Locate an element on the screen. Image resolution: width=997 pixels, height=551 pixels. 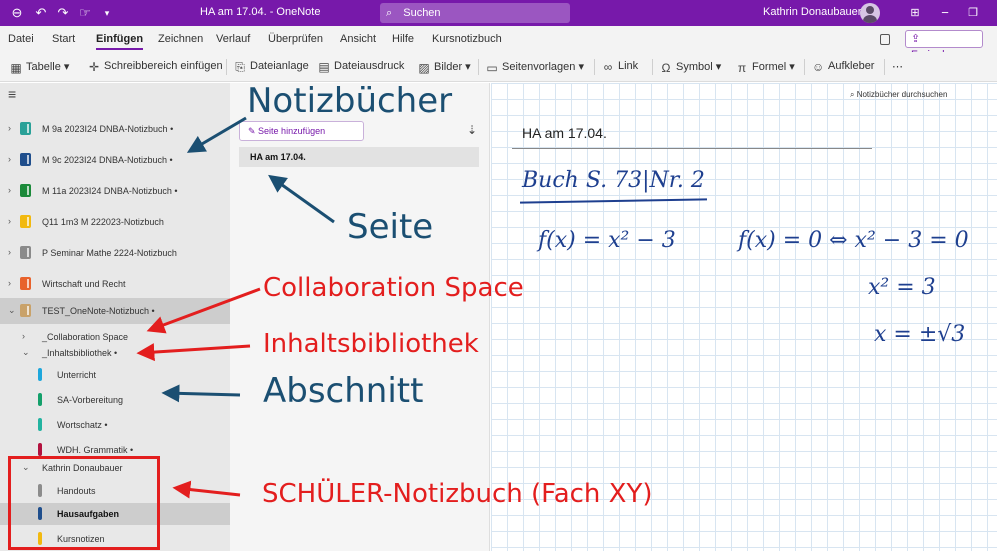
notebook-search-placeholder: Notizbücher durchsuchen is located at coordinates (902, 94).